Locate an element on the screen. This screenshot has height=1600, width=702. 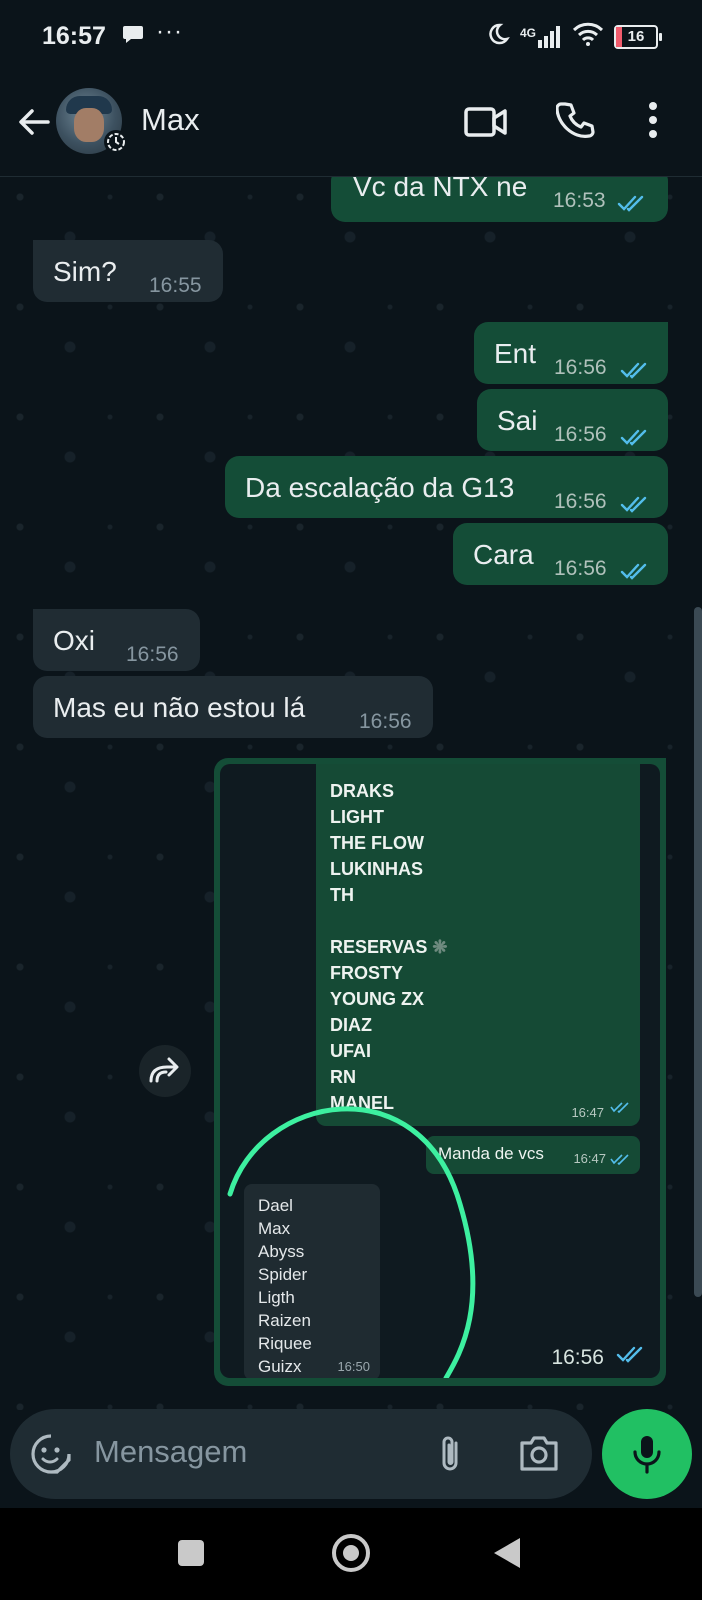
message-text: Sai is located at coordinates (517, 420).